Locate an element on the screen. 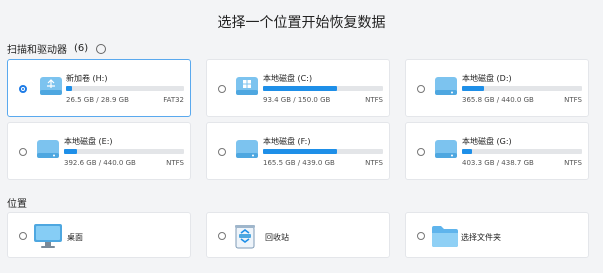 The height and width of the screenshot is (273, 603). location-card-select-folder: 选择文件夹 is located at coordinates (497, 235).